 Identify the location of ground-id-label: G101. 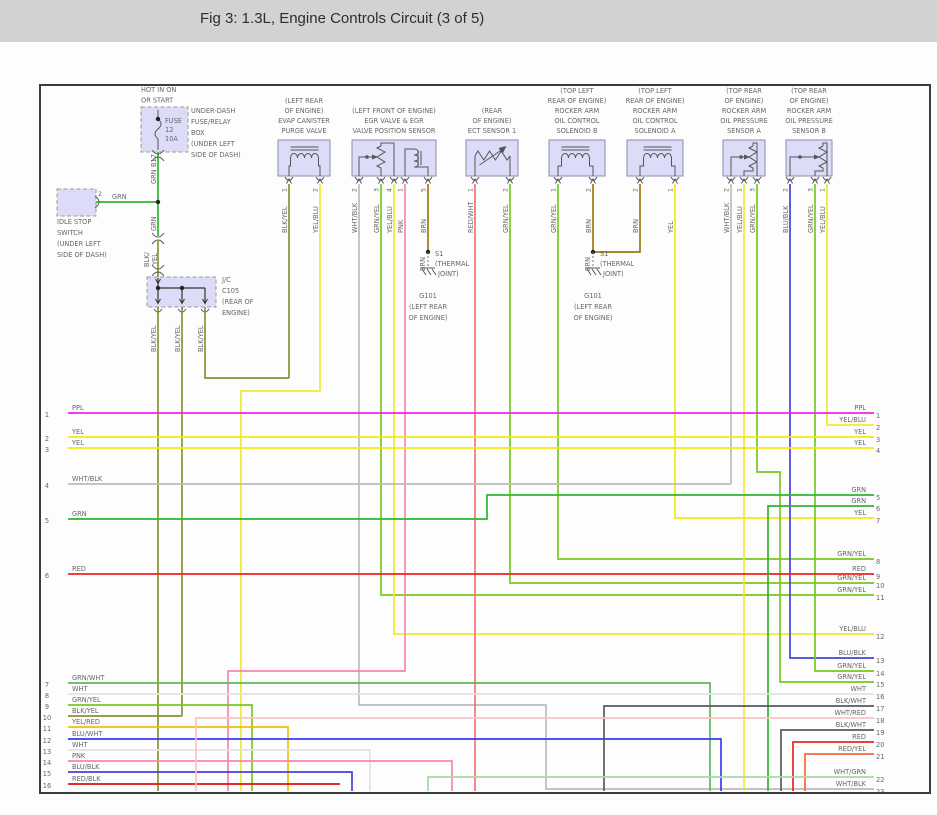
(593, 296).